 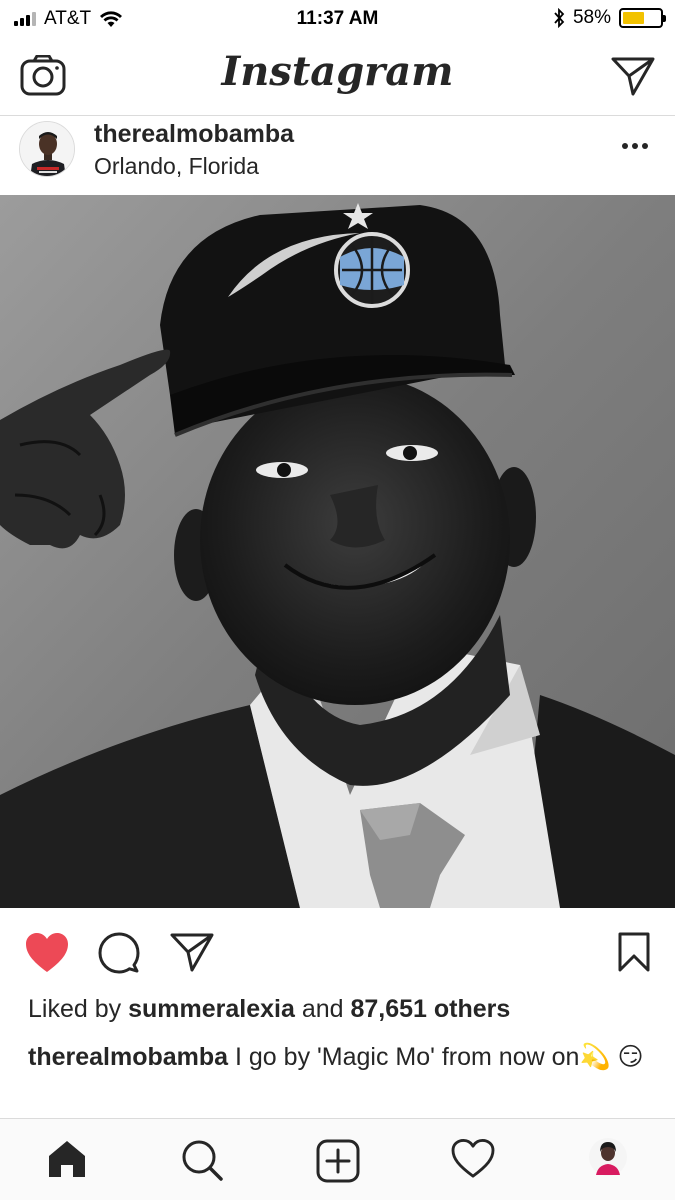 I want to click on post-location: Orlando, Florida, so click(x=176, y=166).